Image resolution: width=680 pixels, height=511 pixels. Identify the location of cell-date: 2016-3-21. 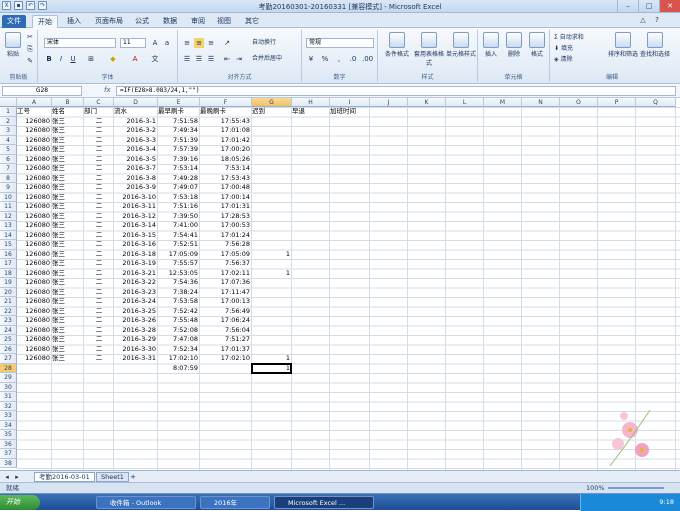
(136, 273).